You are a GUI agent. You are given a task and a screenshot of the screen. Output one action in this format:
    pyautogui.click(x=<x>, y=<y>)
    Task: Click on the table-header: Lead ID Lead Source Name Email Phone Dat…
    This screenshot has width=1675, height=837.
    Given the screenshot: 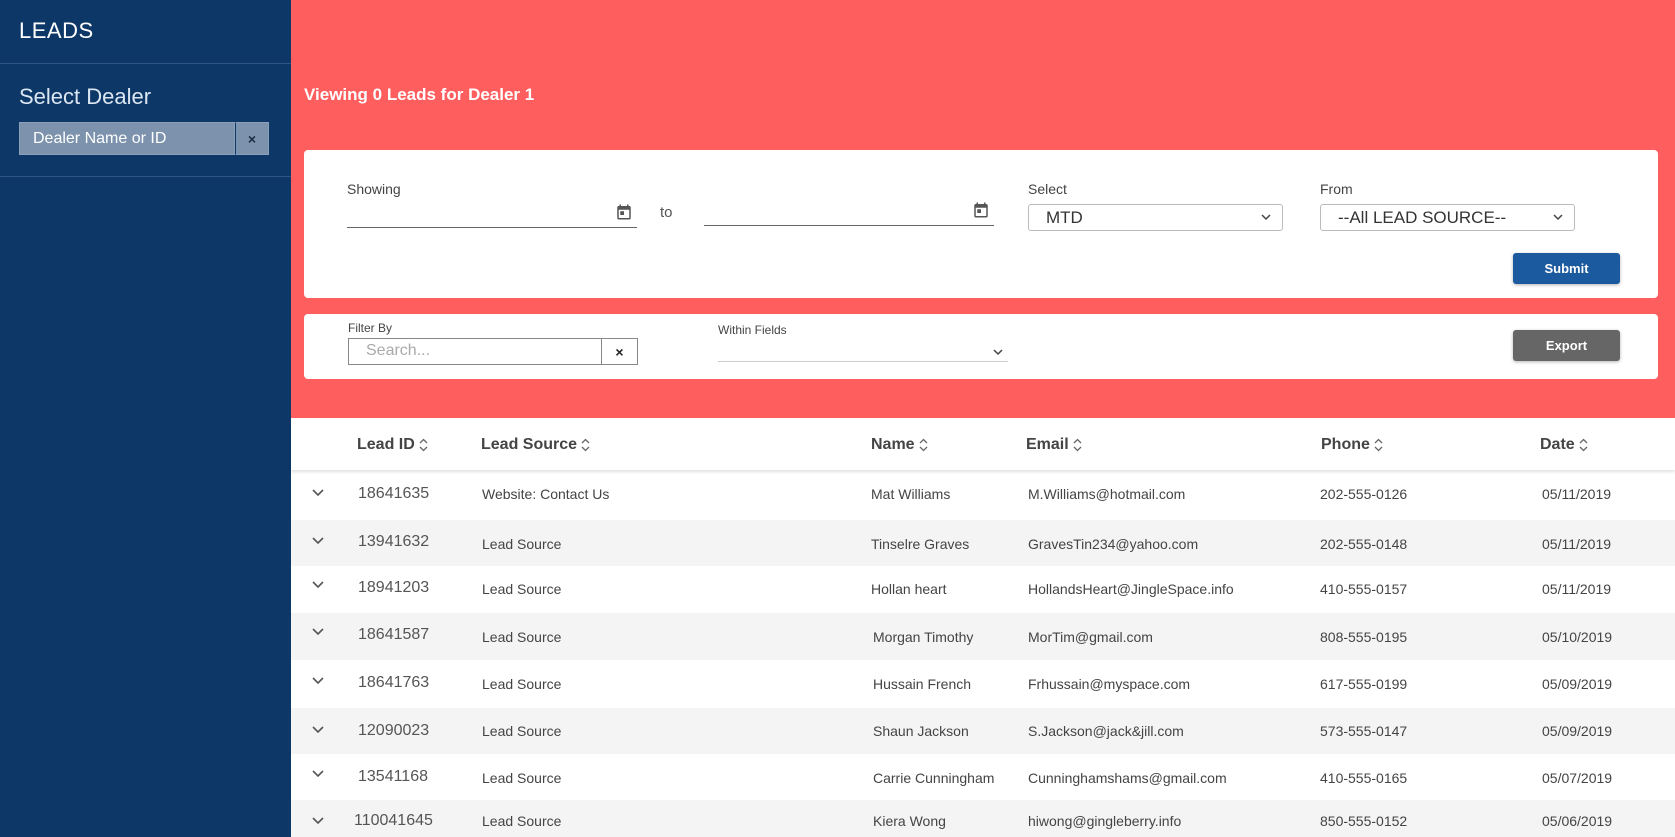 What is the action you would take?
    pyautogui.click(x=983, y=444)
    